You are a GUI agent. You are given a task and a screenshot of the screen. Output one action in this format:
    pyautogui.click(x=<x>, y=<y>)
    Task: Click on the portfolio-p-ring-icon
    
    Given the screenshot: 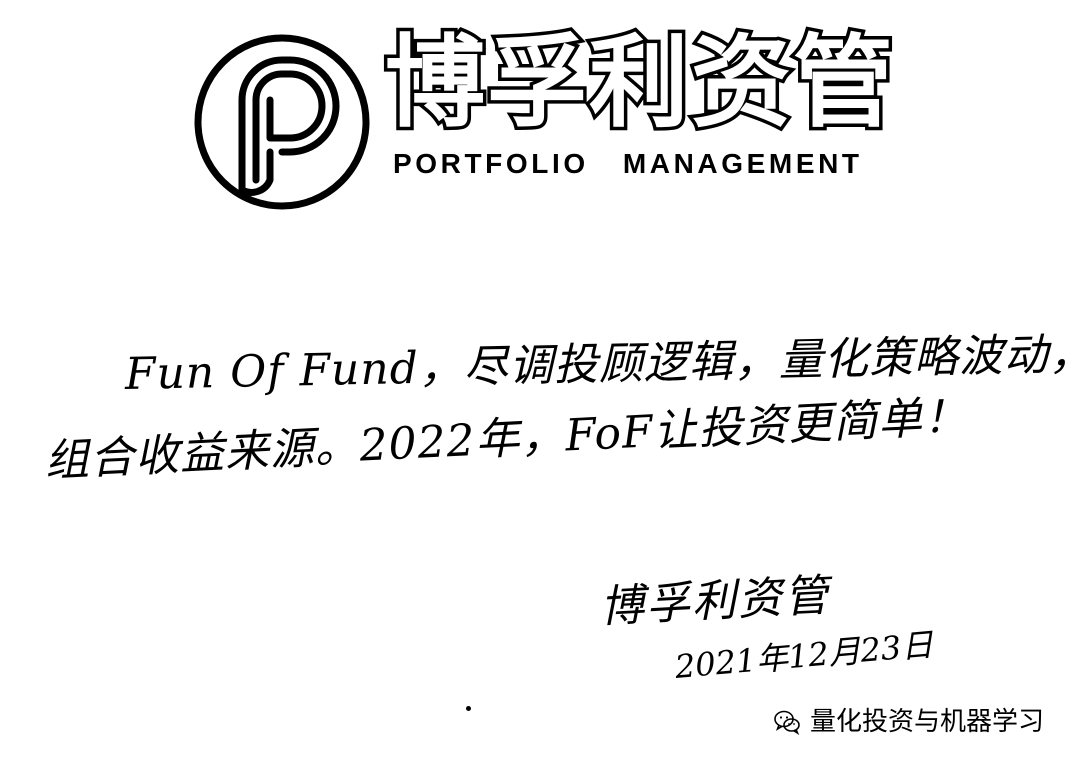 What is the action you would take?
    pyautogui.click(x=282, y=122)
    